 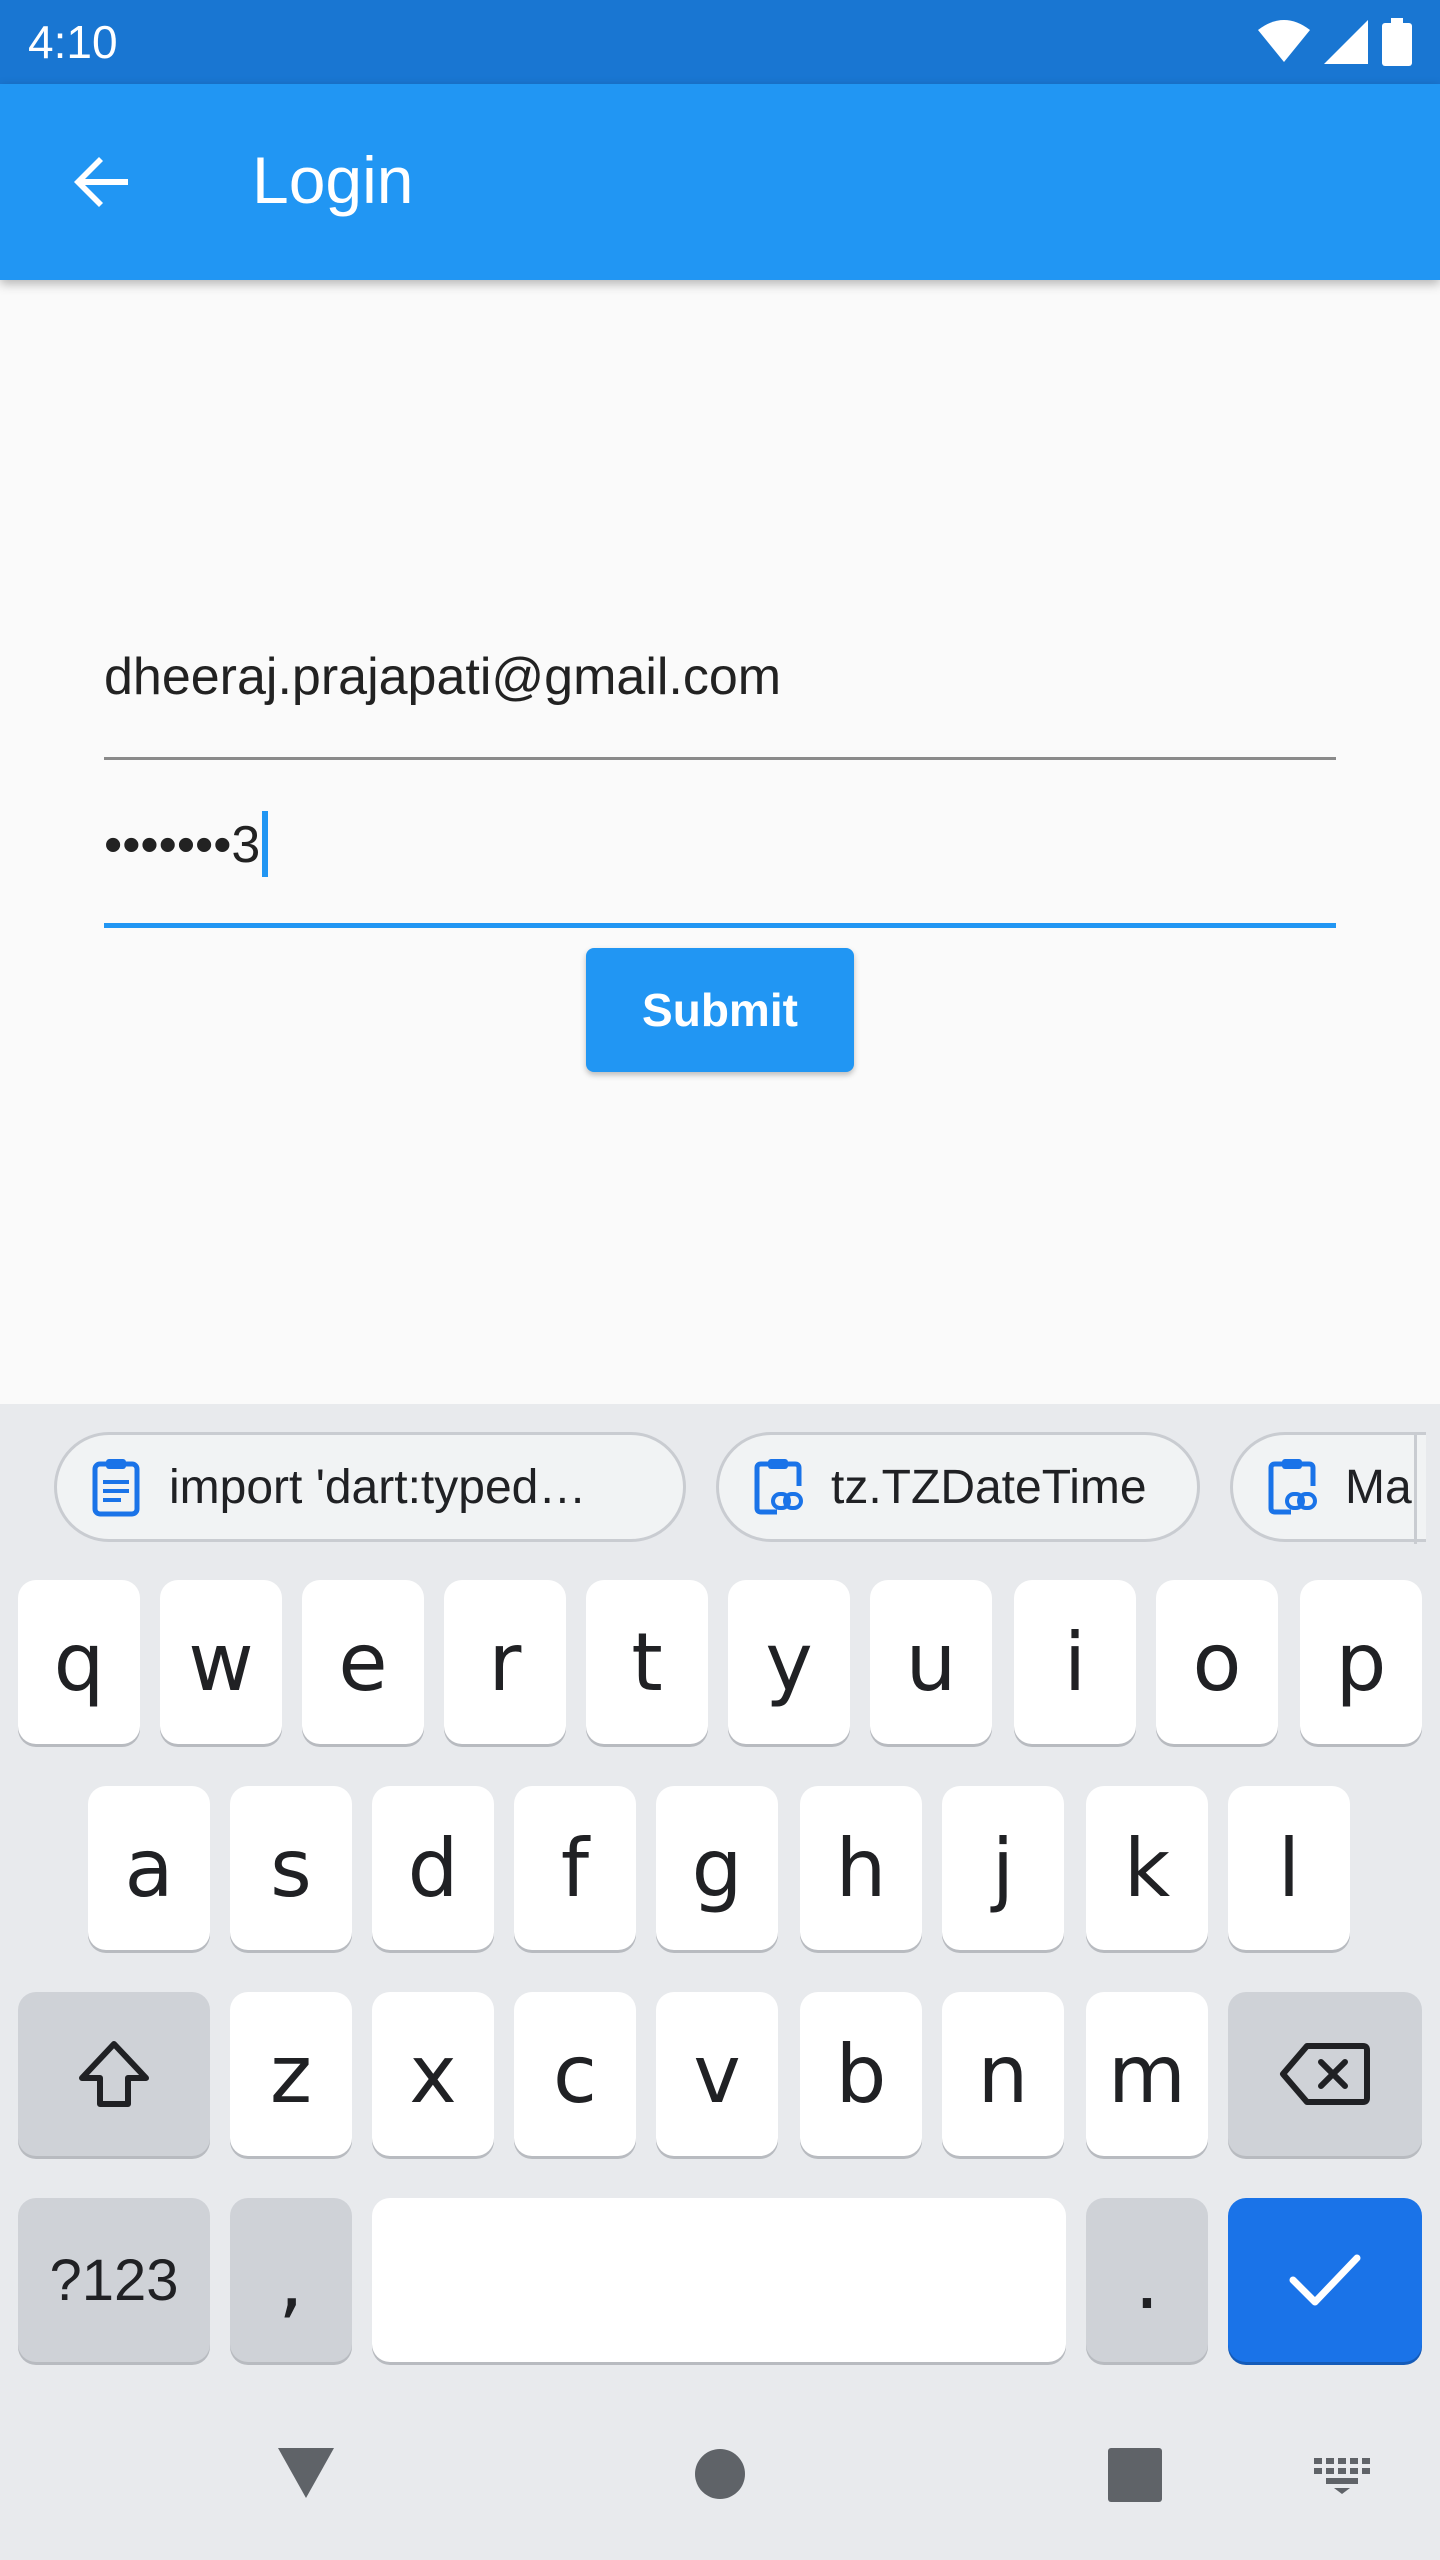 I want to click on nav-recents-icon, so click(x=1135, y=2475).